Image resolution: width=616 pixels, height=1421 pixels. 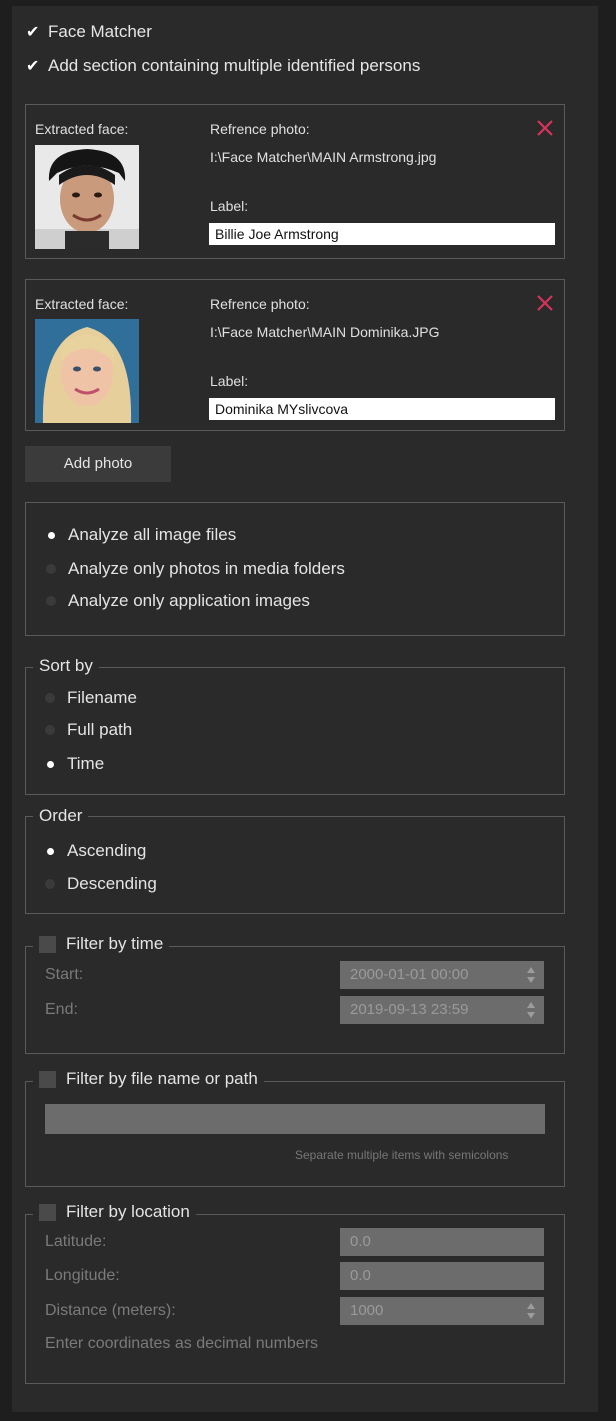 I want to click on radio-analyze-media: Analyze only photos in media folders, so click(x=195, y=569).